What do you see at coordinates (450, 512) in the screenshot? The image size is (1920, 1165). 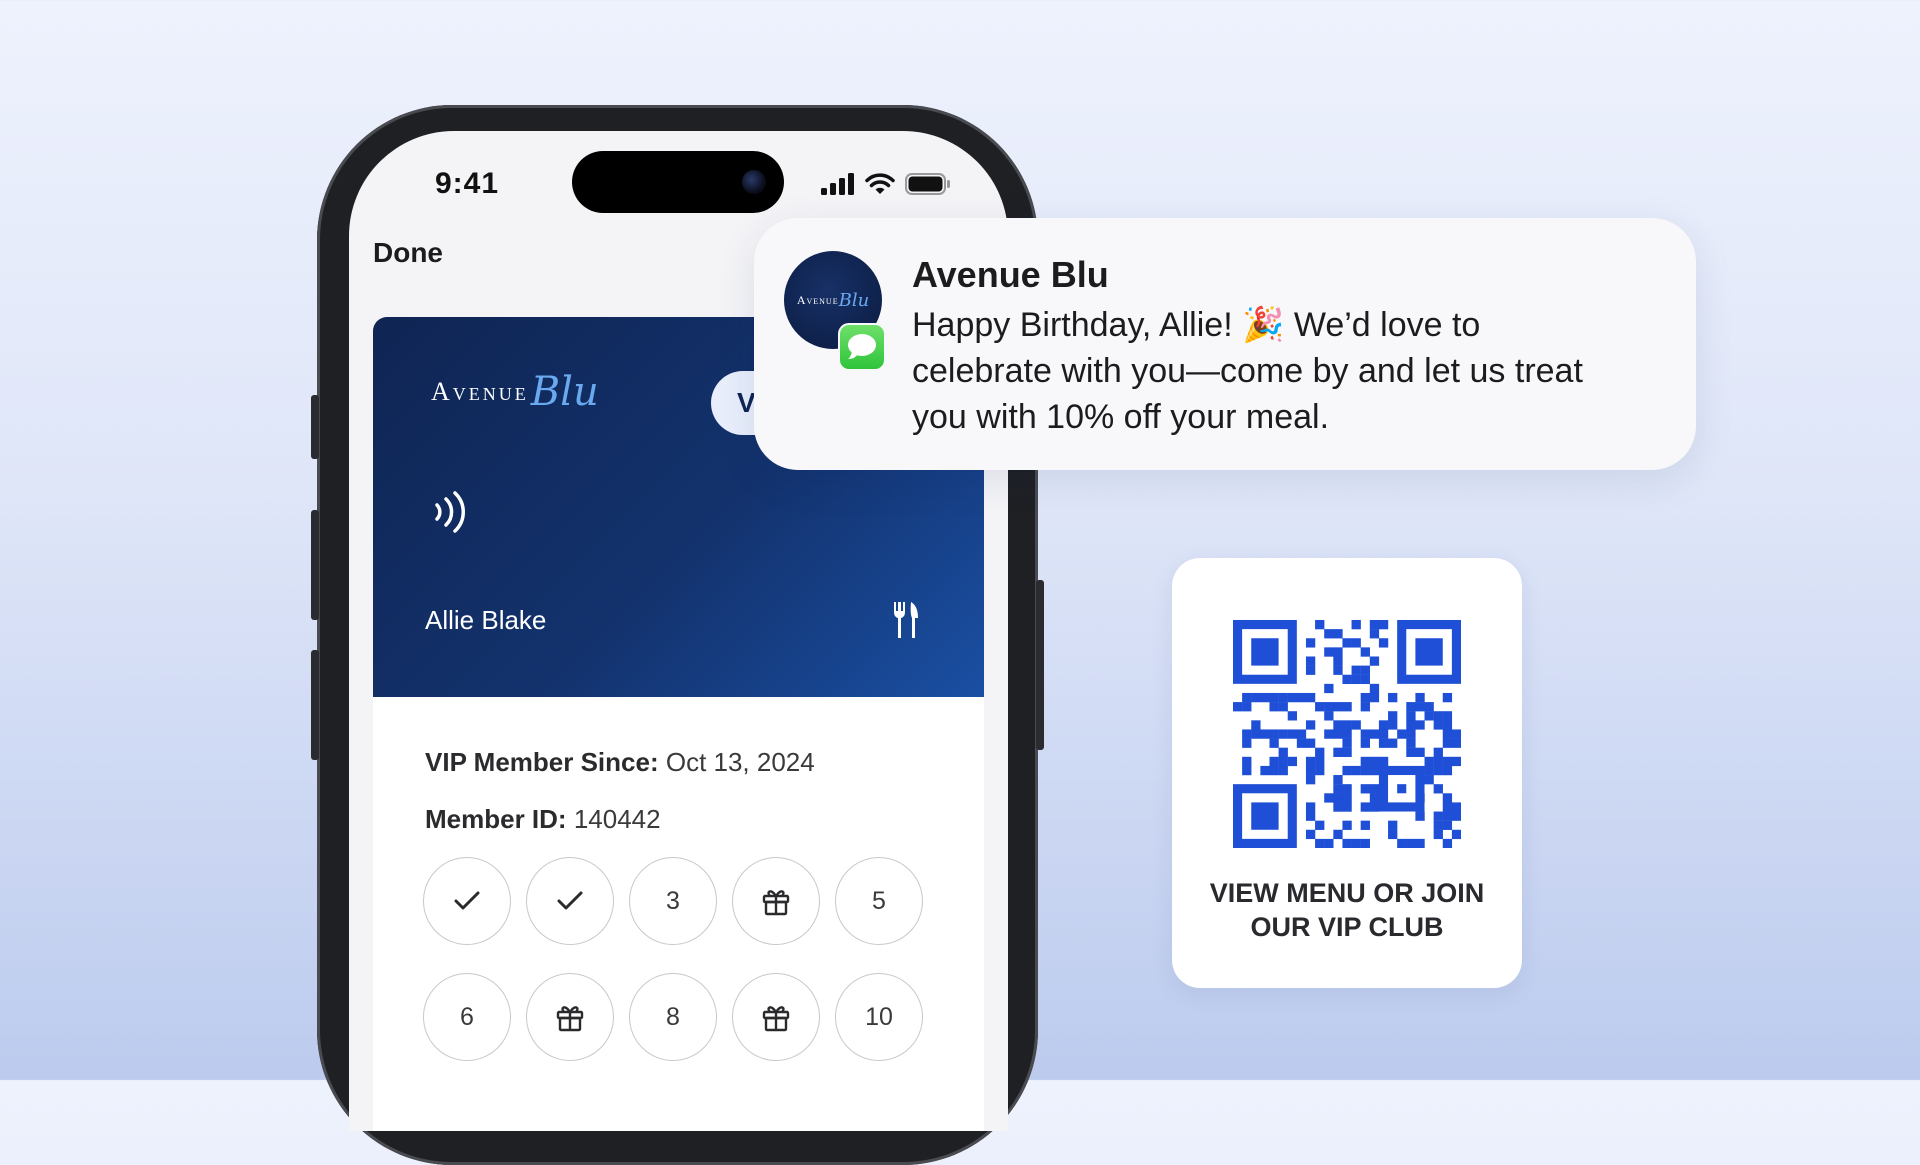 I see `contactless-icon` at bounding box center [450, 512].